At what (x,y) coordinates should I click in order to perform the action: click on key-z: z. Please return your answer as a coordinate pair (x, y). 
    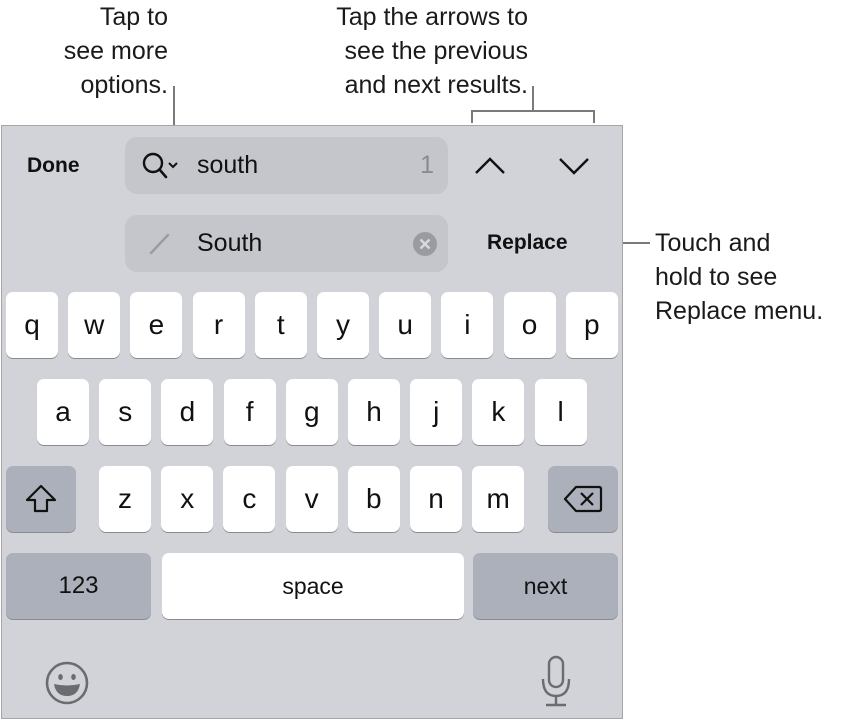
    Looking at the image, I should click on (125, 499).